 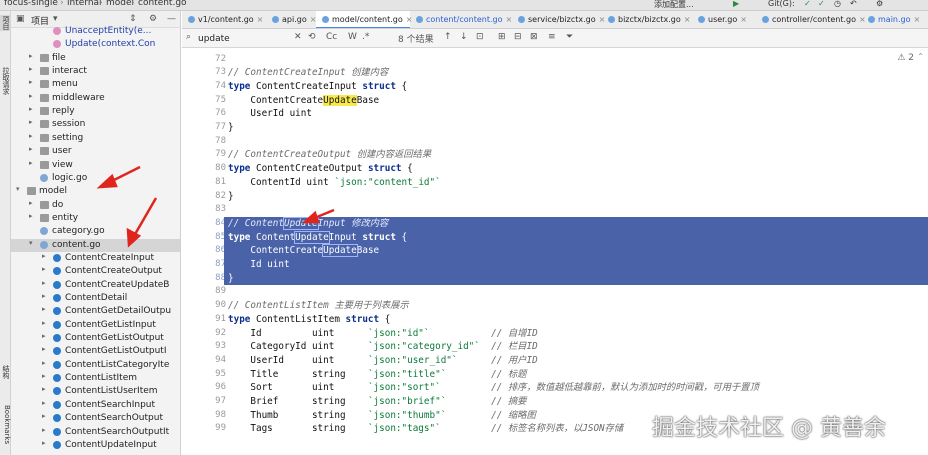 I want to click on code-line: Brief string `json:"brief"` // 摘要, so click(x=377, y=401).